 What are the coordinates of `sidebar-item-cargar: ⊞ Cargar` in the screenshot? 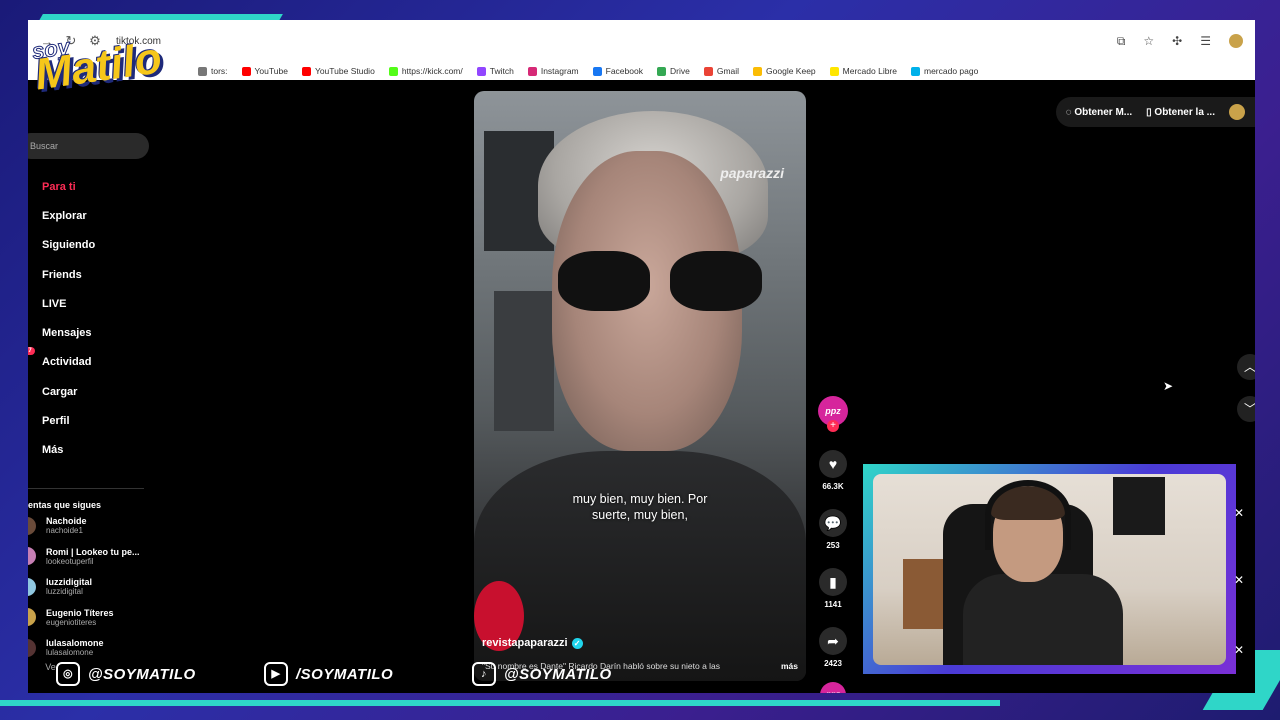 It's located at (61, 391).